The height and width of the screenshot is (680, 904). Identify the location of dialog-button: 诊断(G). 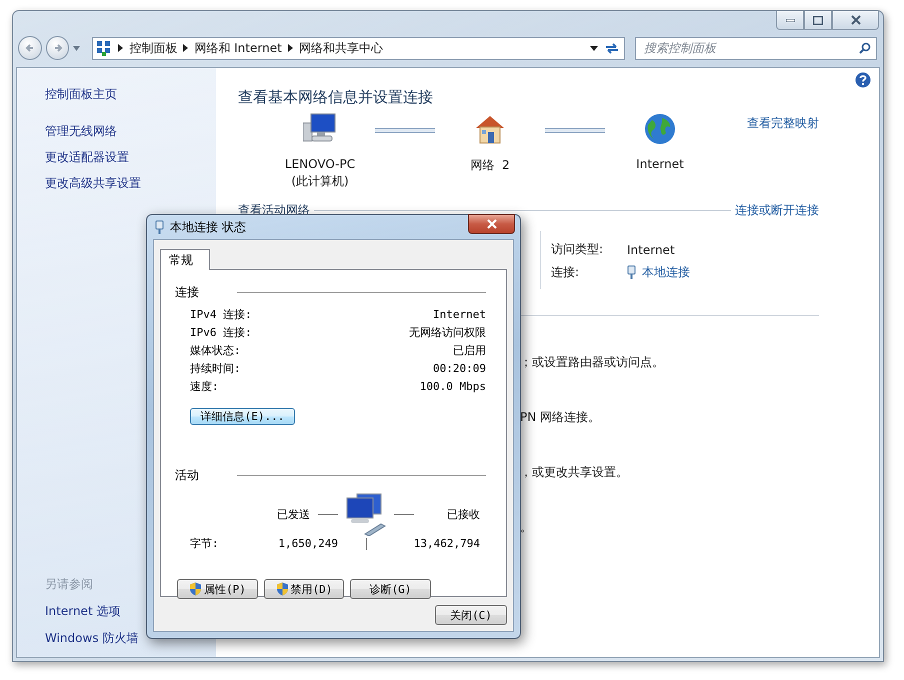
(390, 589).